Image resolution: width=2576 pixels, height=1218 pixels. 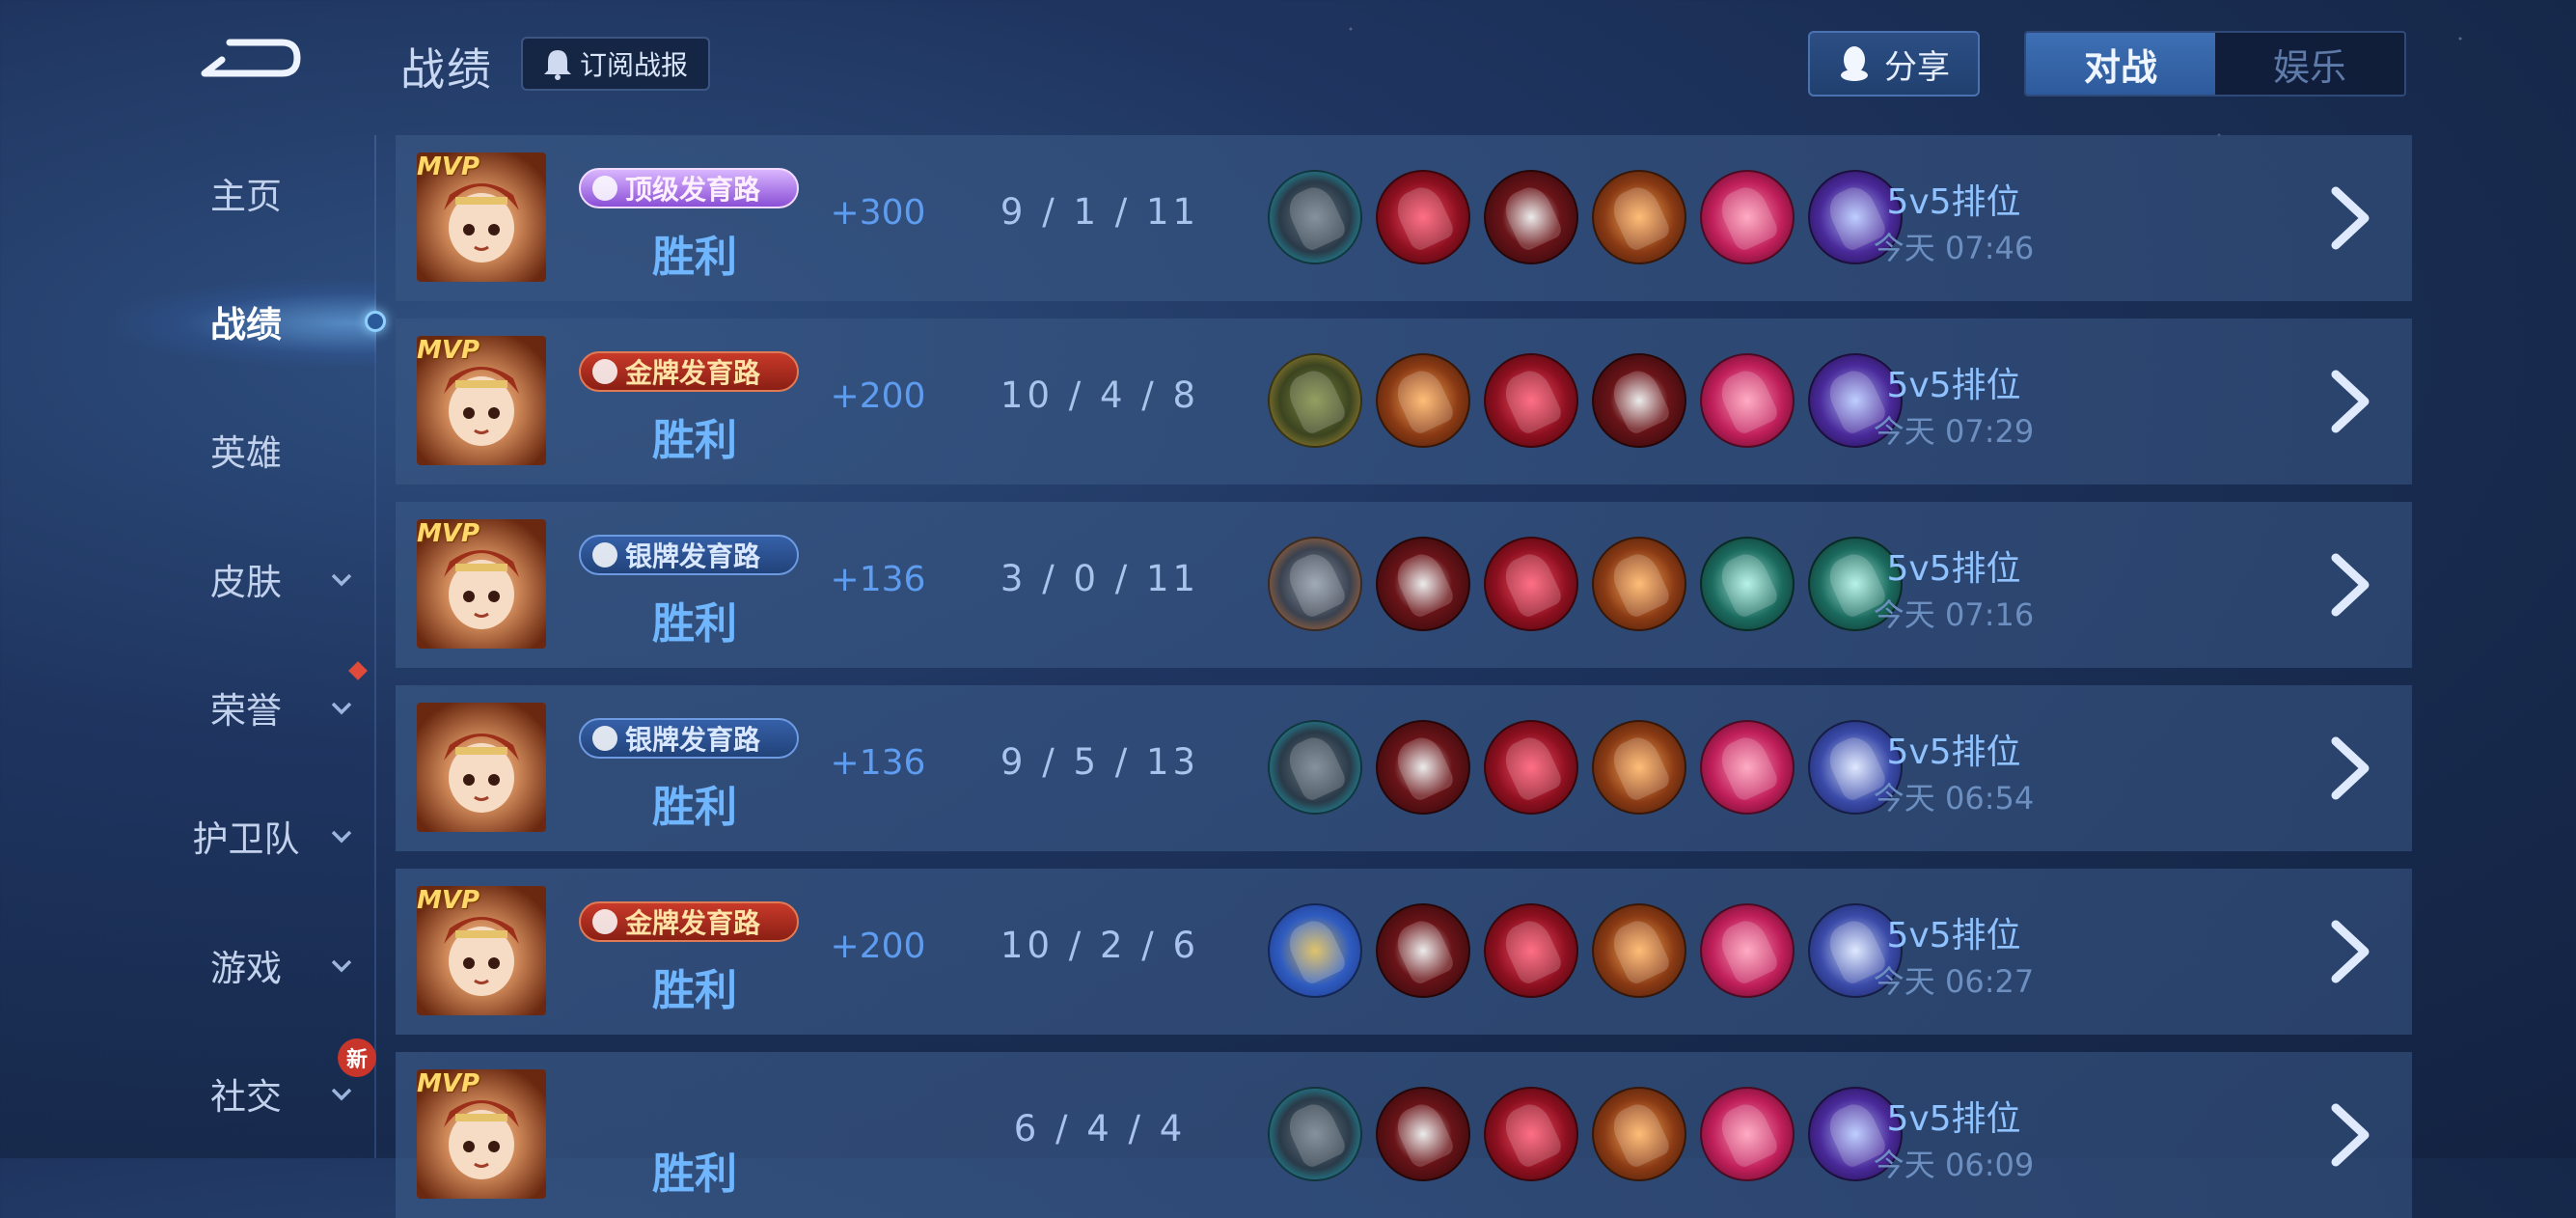 What do you see at coordinates (246, 968) in the screenshot?
I see `sidebar-item-label: 游戏` at bounding box center [246, 968].